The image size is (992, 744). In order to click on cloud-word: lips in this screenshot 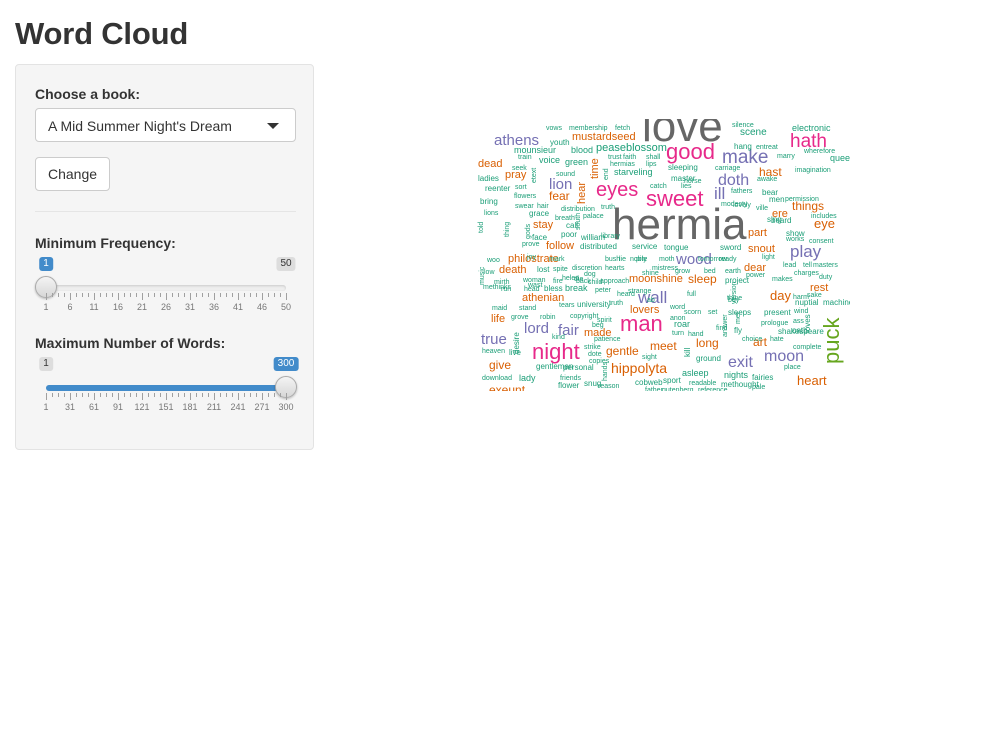, I will do `click(651, 164)`.